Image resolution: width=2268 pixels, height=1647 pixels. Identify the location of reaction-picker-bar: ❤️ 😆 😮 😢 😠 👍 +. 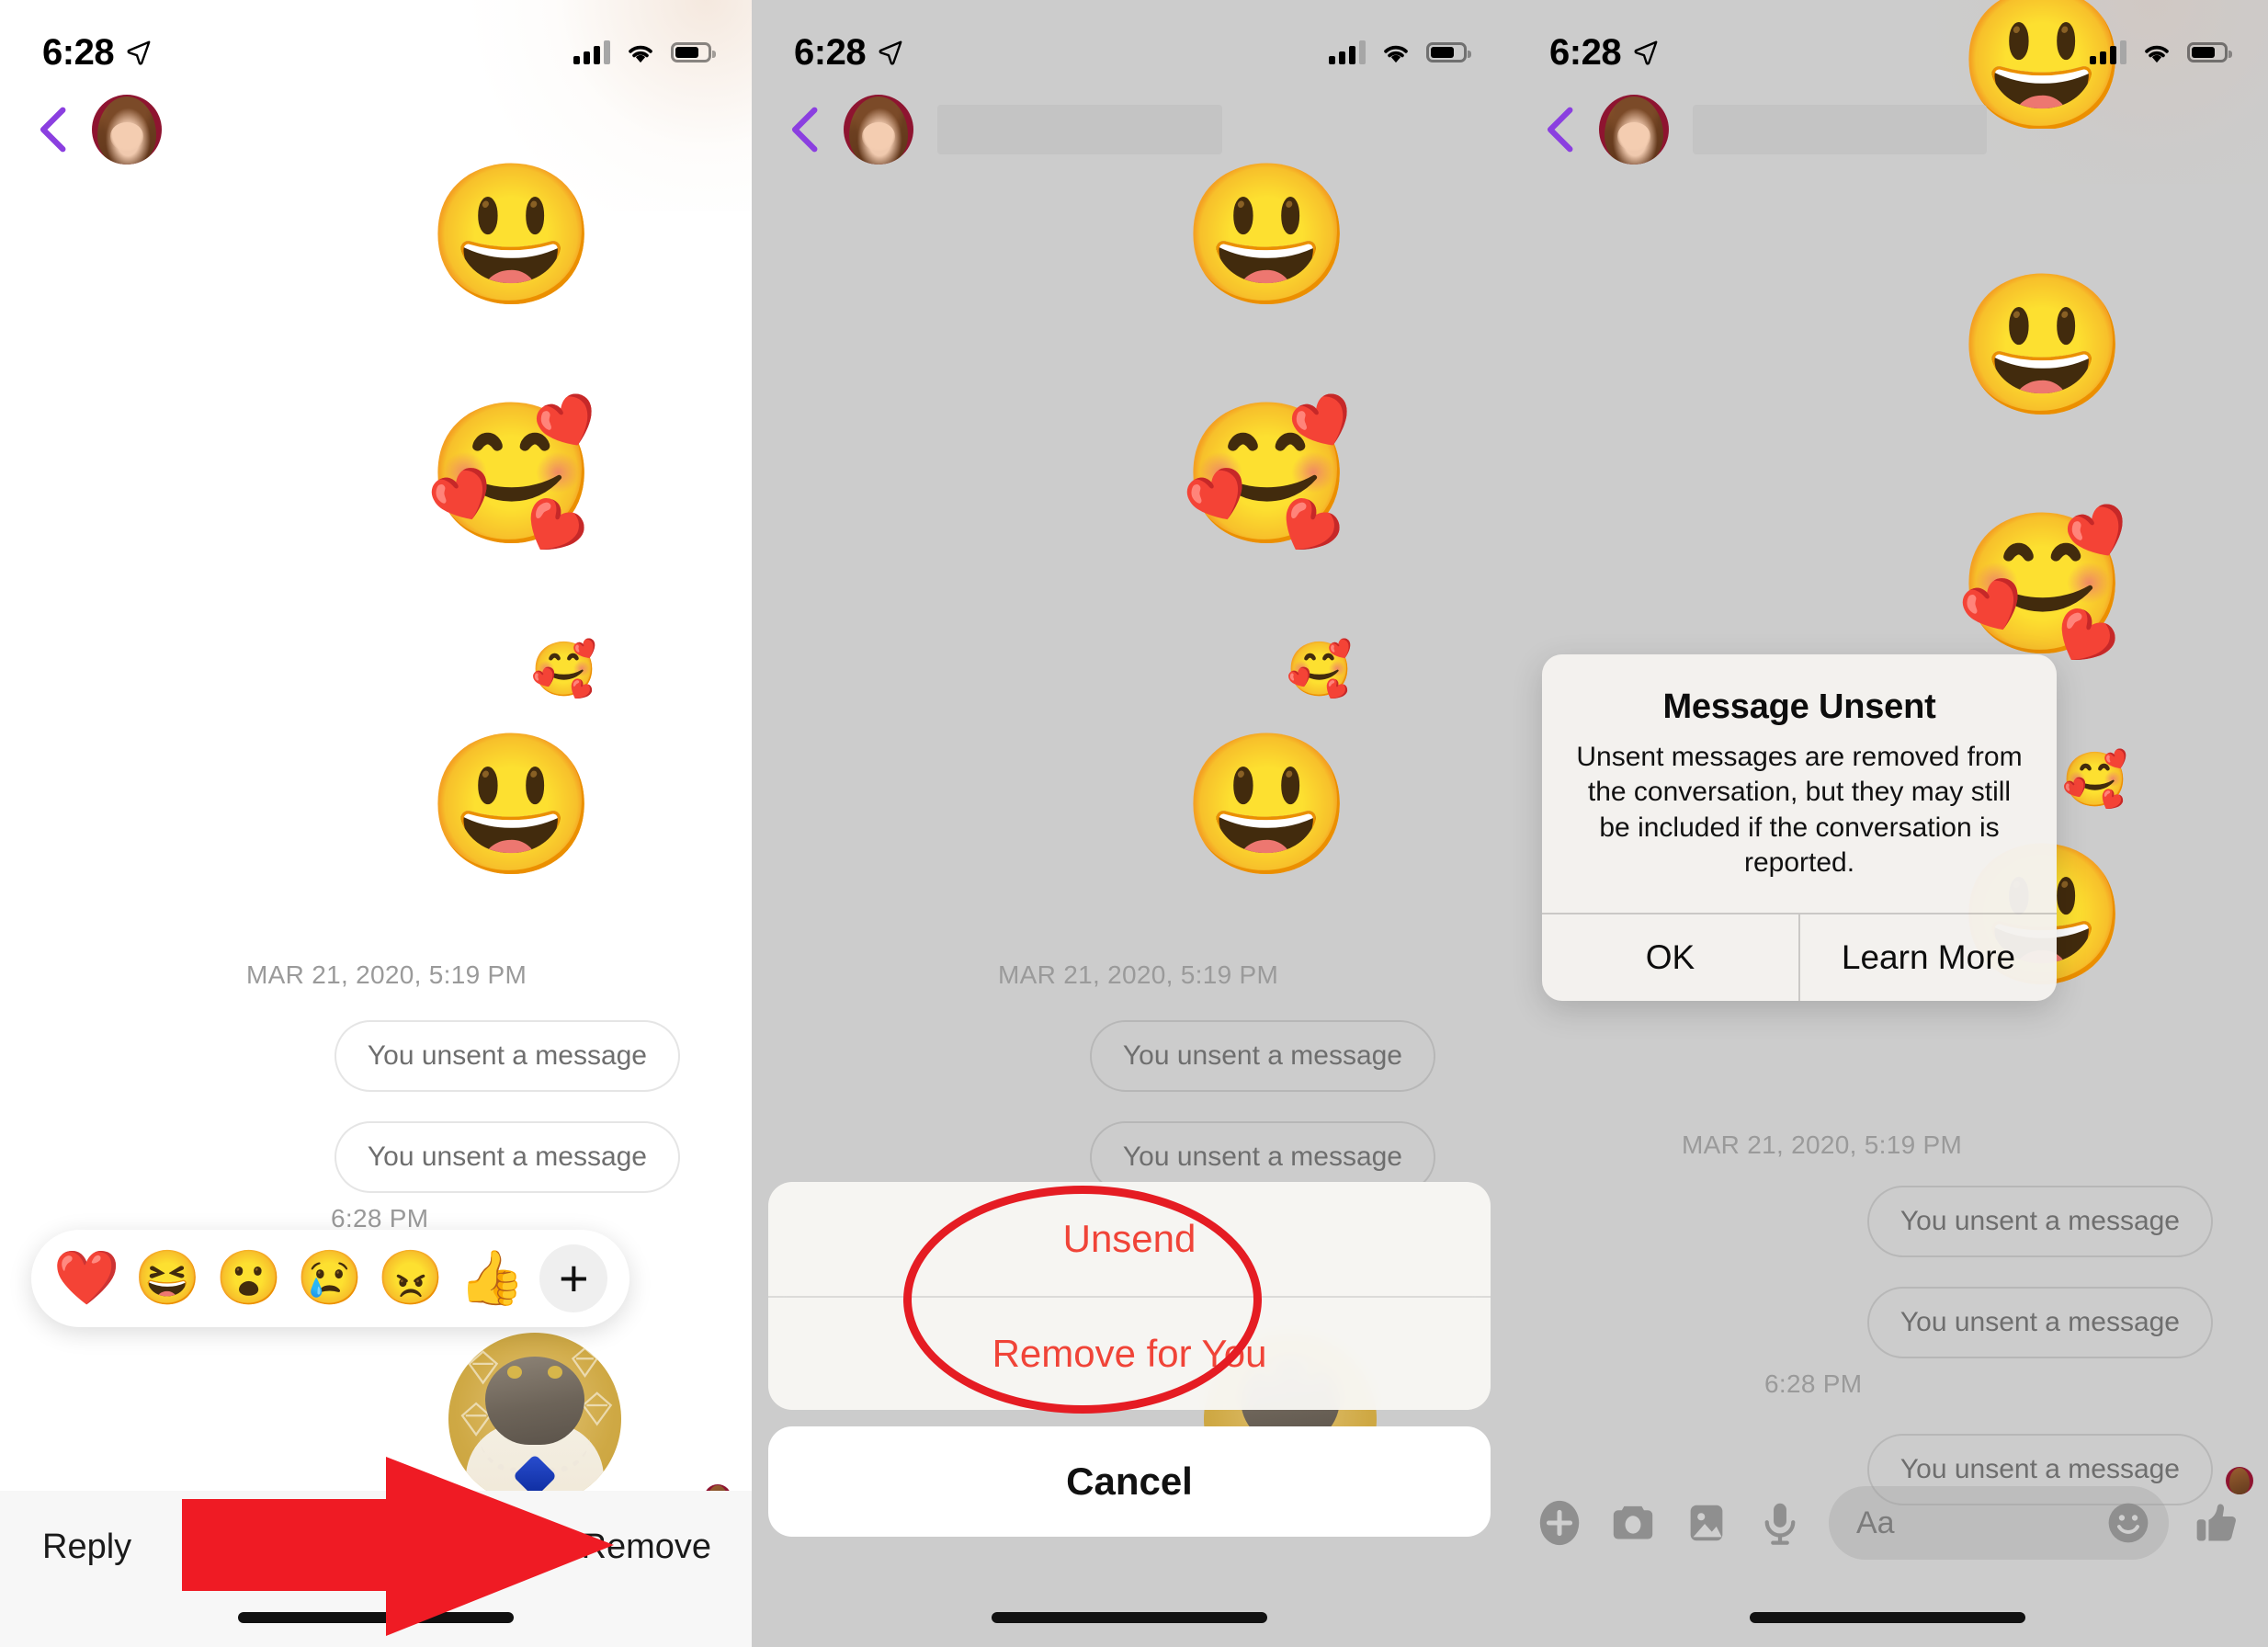
(330, 1278).